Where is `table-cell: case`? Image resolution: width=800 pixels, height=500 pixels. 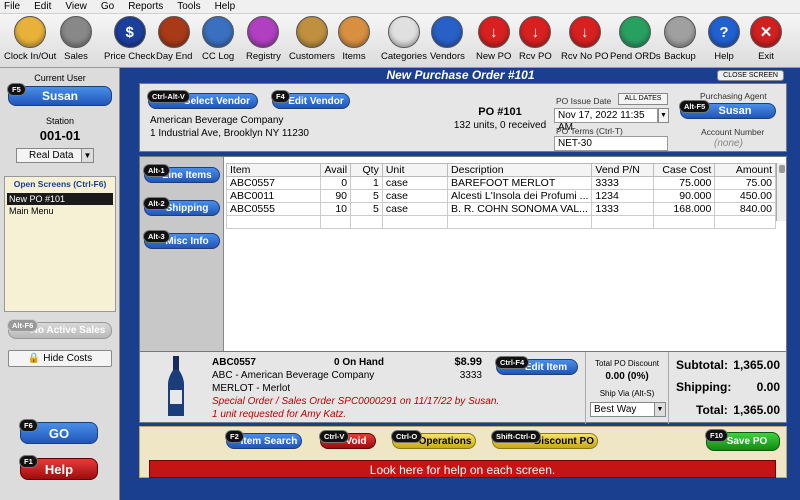 table-cell: case is located at coordinates (415, 183).